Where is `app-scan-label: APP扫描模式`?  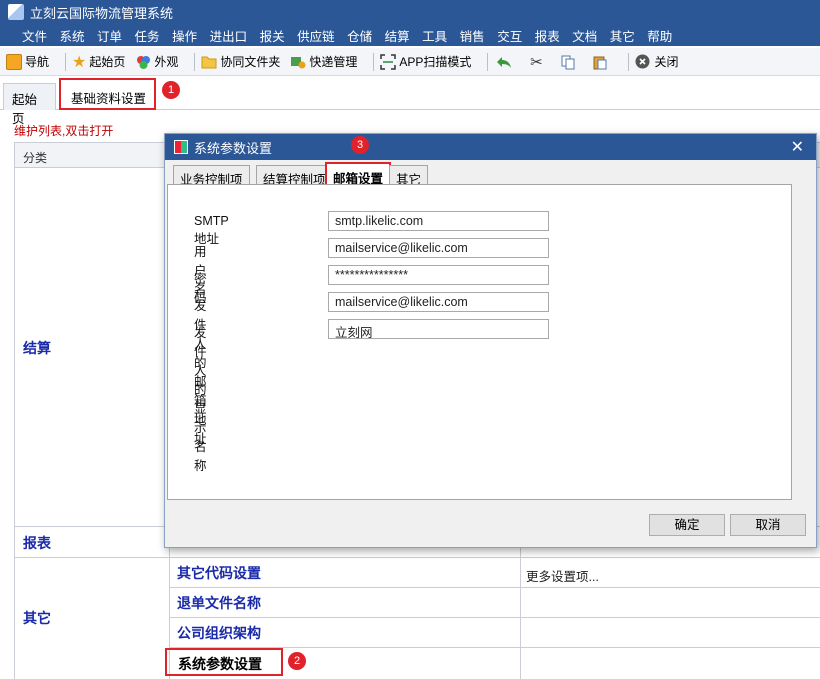 app-scan-label: APP扫描模式 is located at coordinates (435, 62).